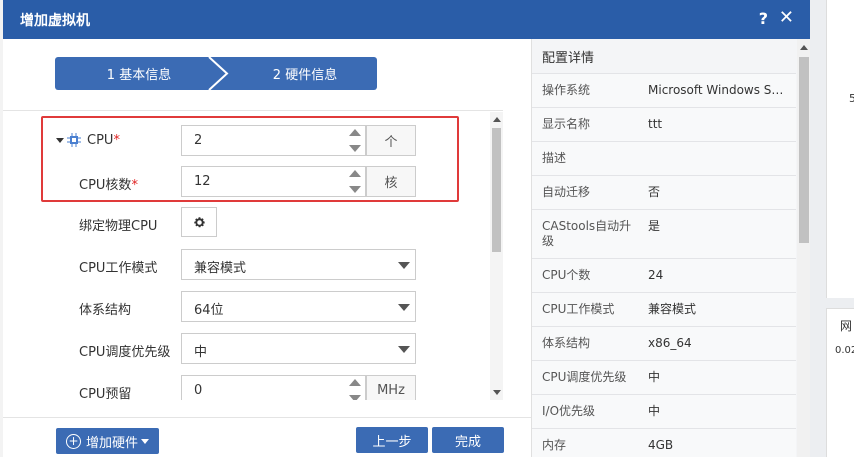 The width and height of the screenshot is (854, 457). What do you see at coordinates (198, 390) in the screenshot?
I see `reserve-value: 0` at bounding box center [198, 390].